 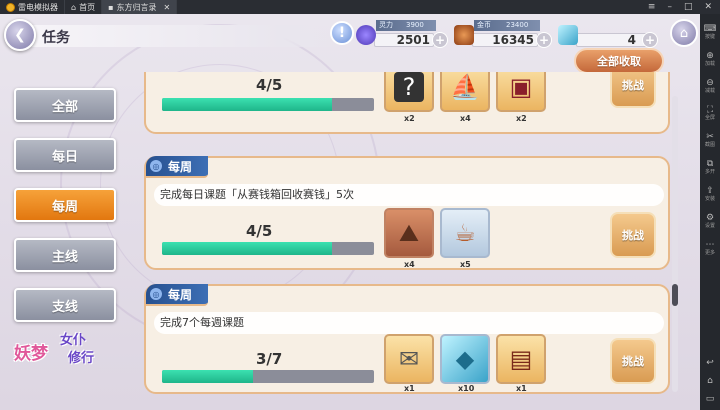 I want to click on add-spirit-button: +, so click(x=440, y=40).